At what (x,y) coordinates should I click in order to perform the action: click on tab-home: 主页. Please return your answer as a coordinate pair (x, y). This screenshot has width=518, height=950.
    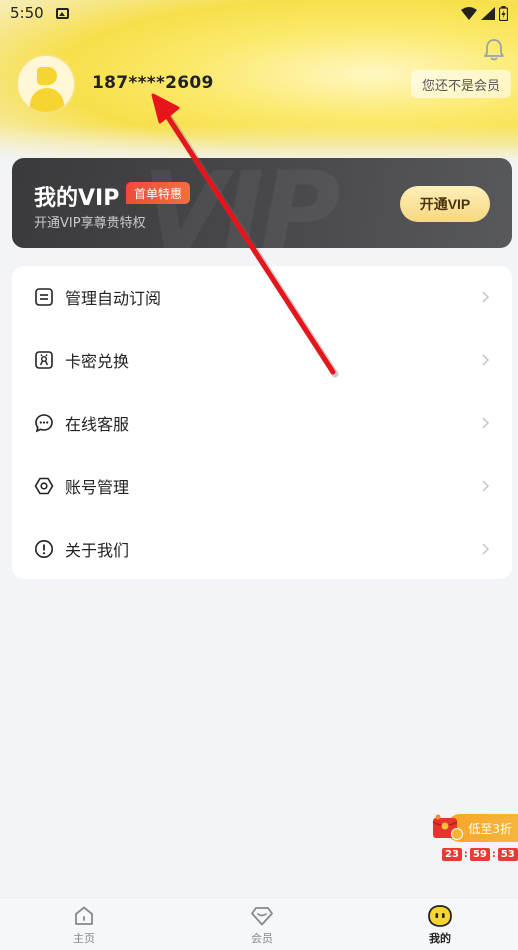
    Looking at the image, I should click on (84, 925).